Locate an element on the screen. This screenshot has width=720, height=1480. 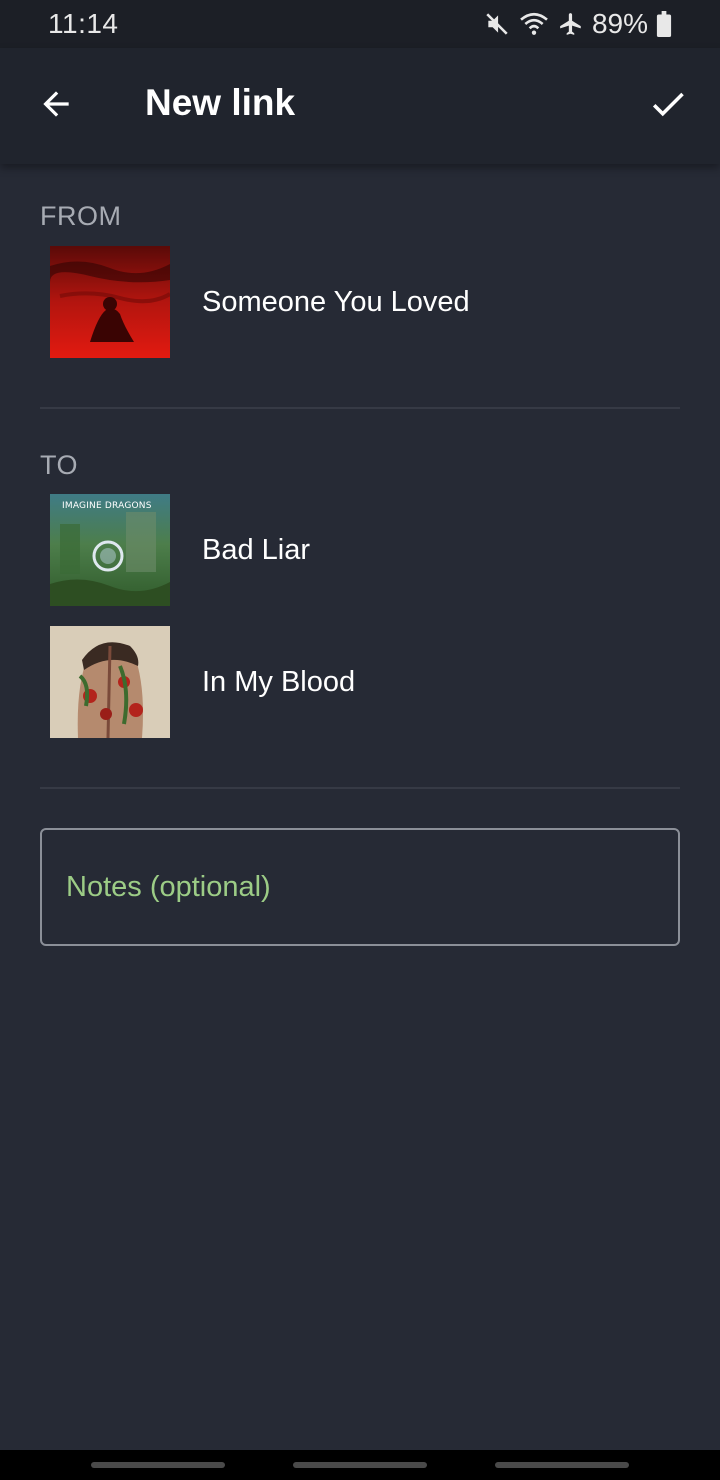
status-time: 11:14 is located at coordinates (83, 23).